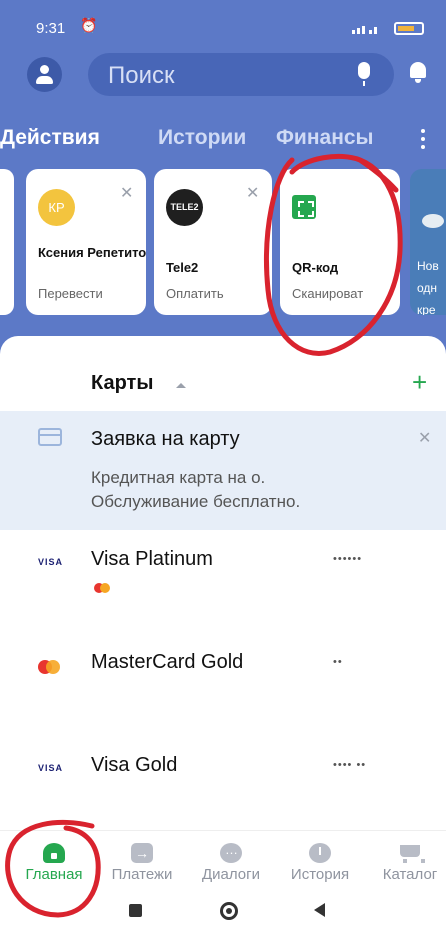 The height and width of the screenshot is (925, 446). What do you see at coordinates (165, 439) in the screenshot?
I see `card-application-title: Заявка на карту` at bounding box center [165, 439].